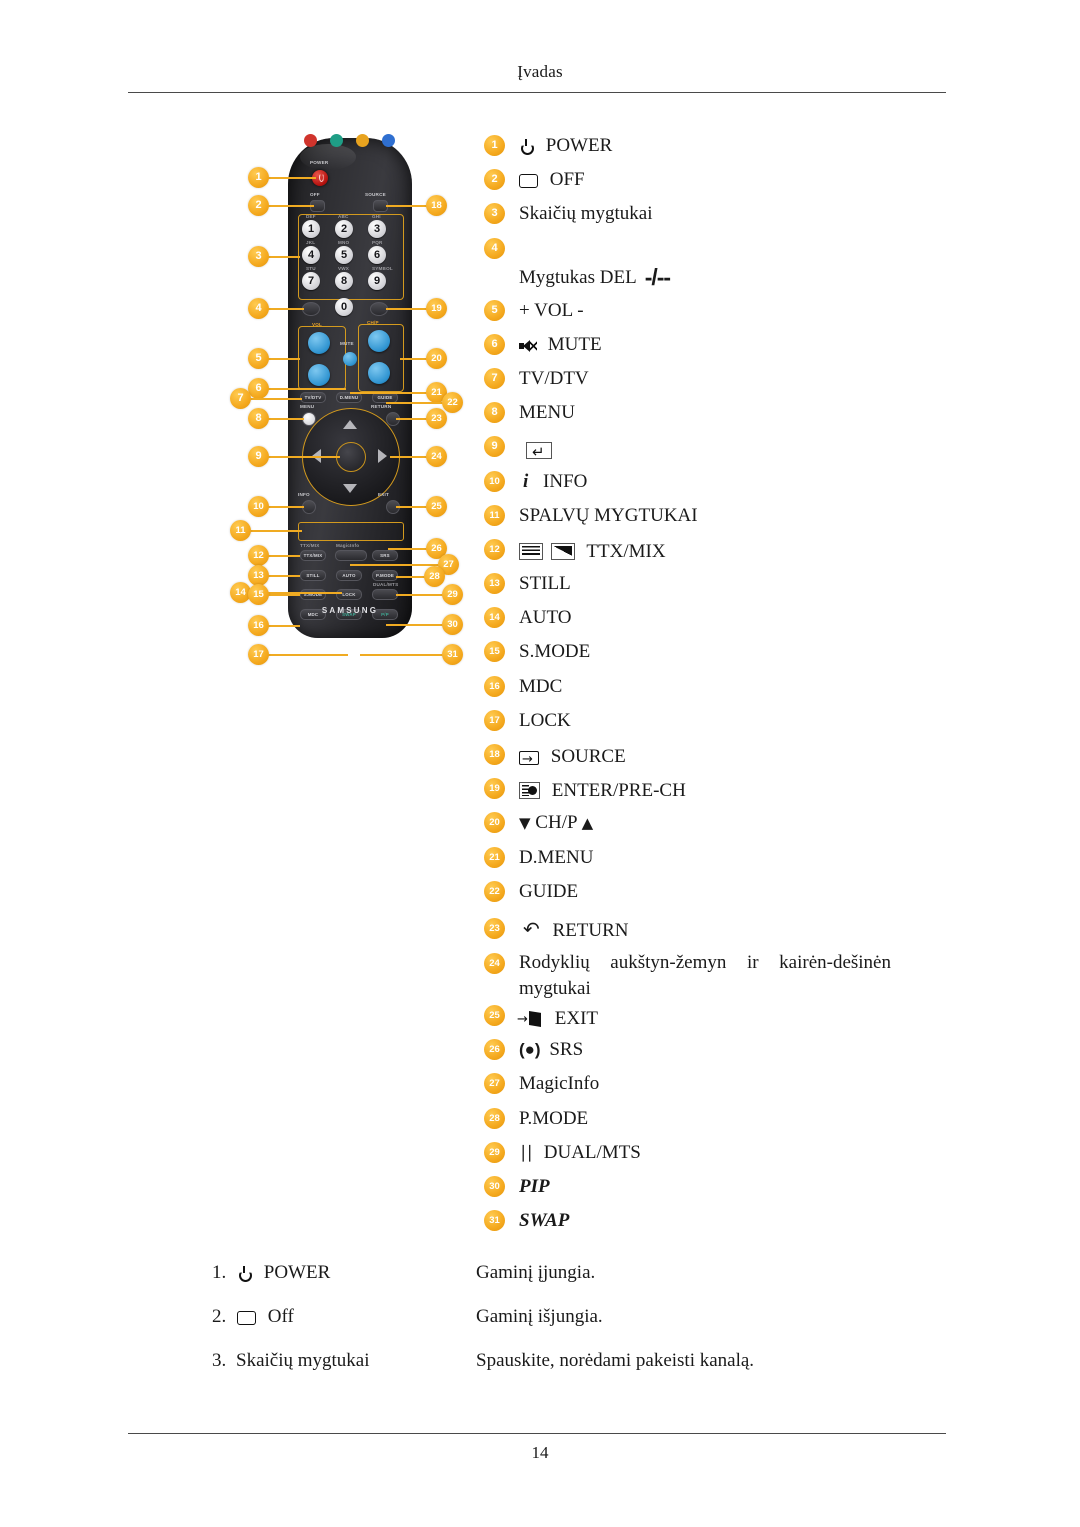 The width and height of the screenshot is (1080, 1527). Describe the element at coordinates (494, 1015) in the screenshot. I see `legend-badge-25: 25` at that location.